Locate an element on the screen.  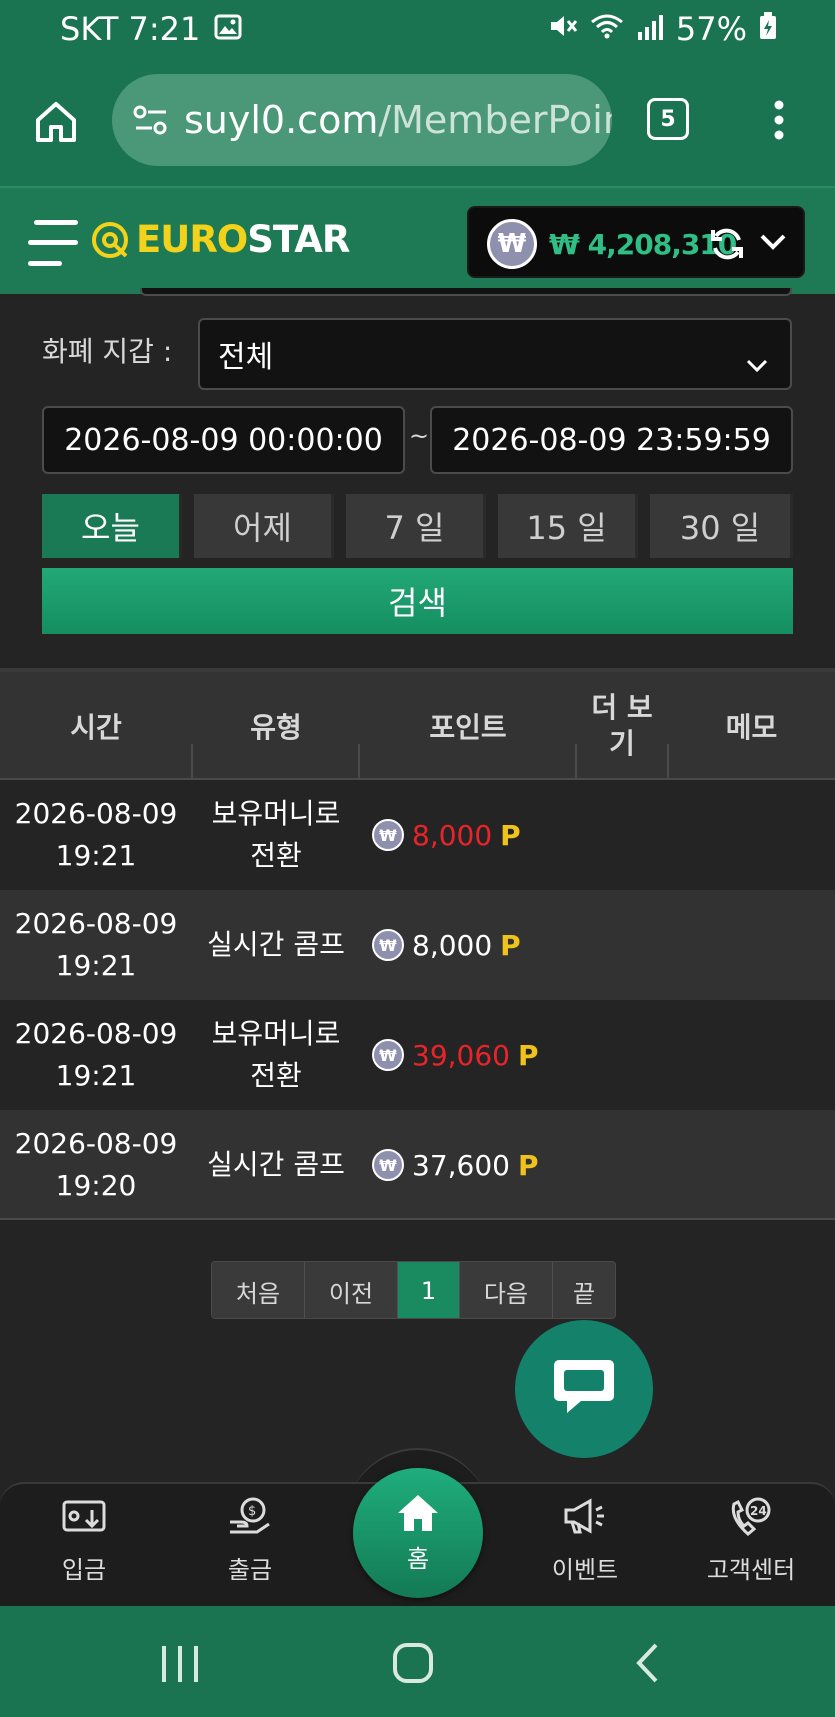
url-host: suyl0.com is located at coordinates (281, 120).